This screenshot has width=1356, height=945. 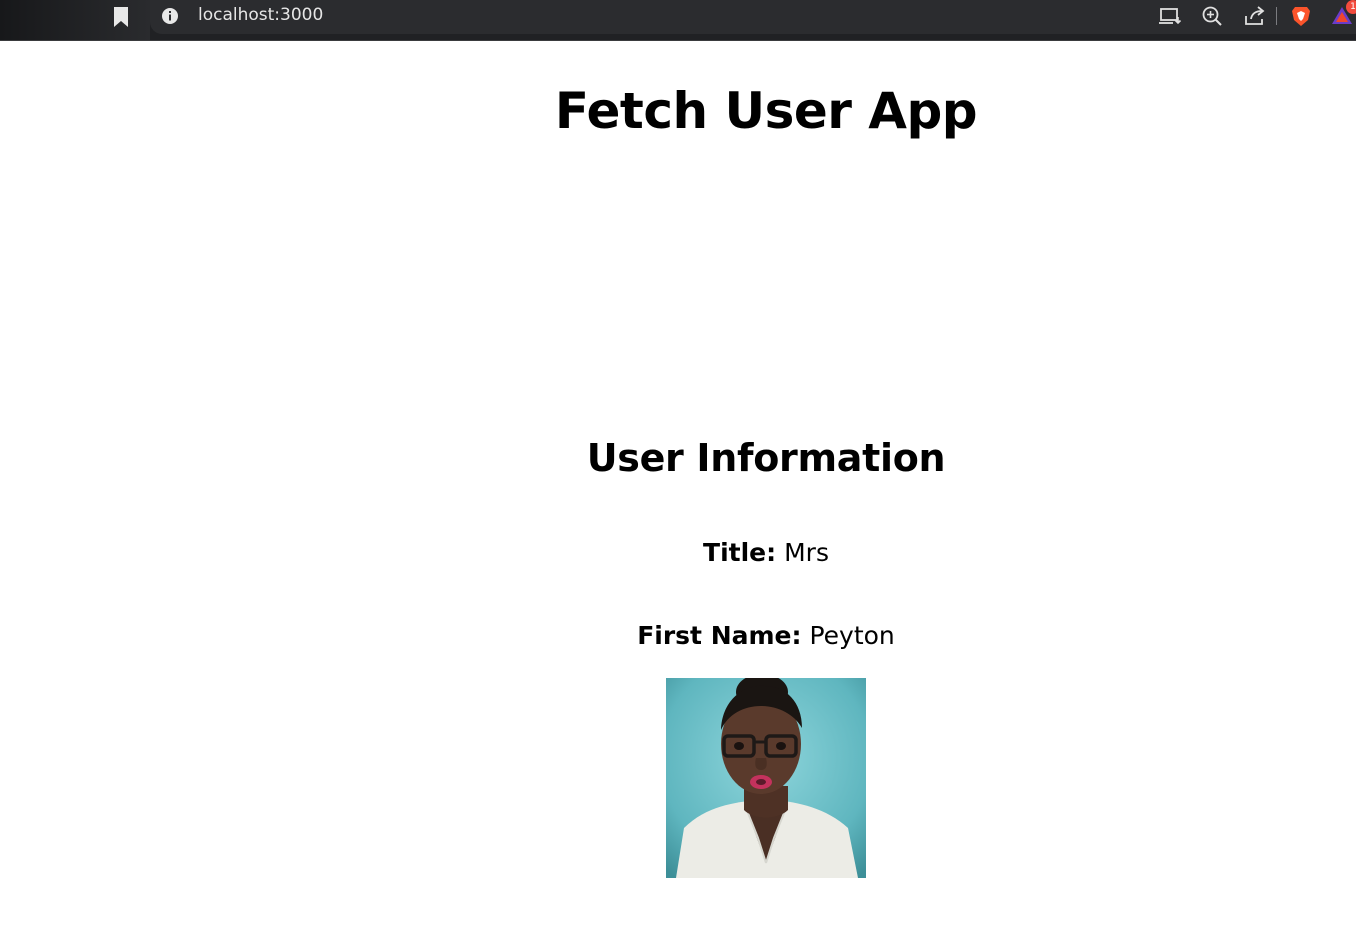 I want to click on first-name-label: First Name:, so click(x=719, y=635).